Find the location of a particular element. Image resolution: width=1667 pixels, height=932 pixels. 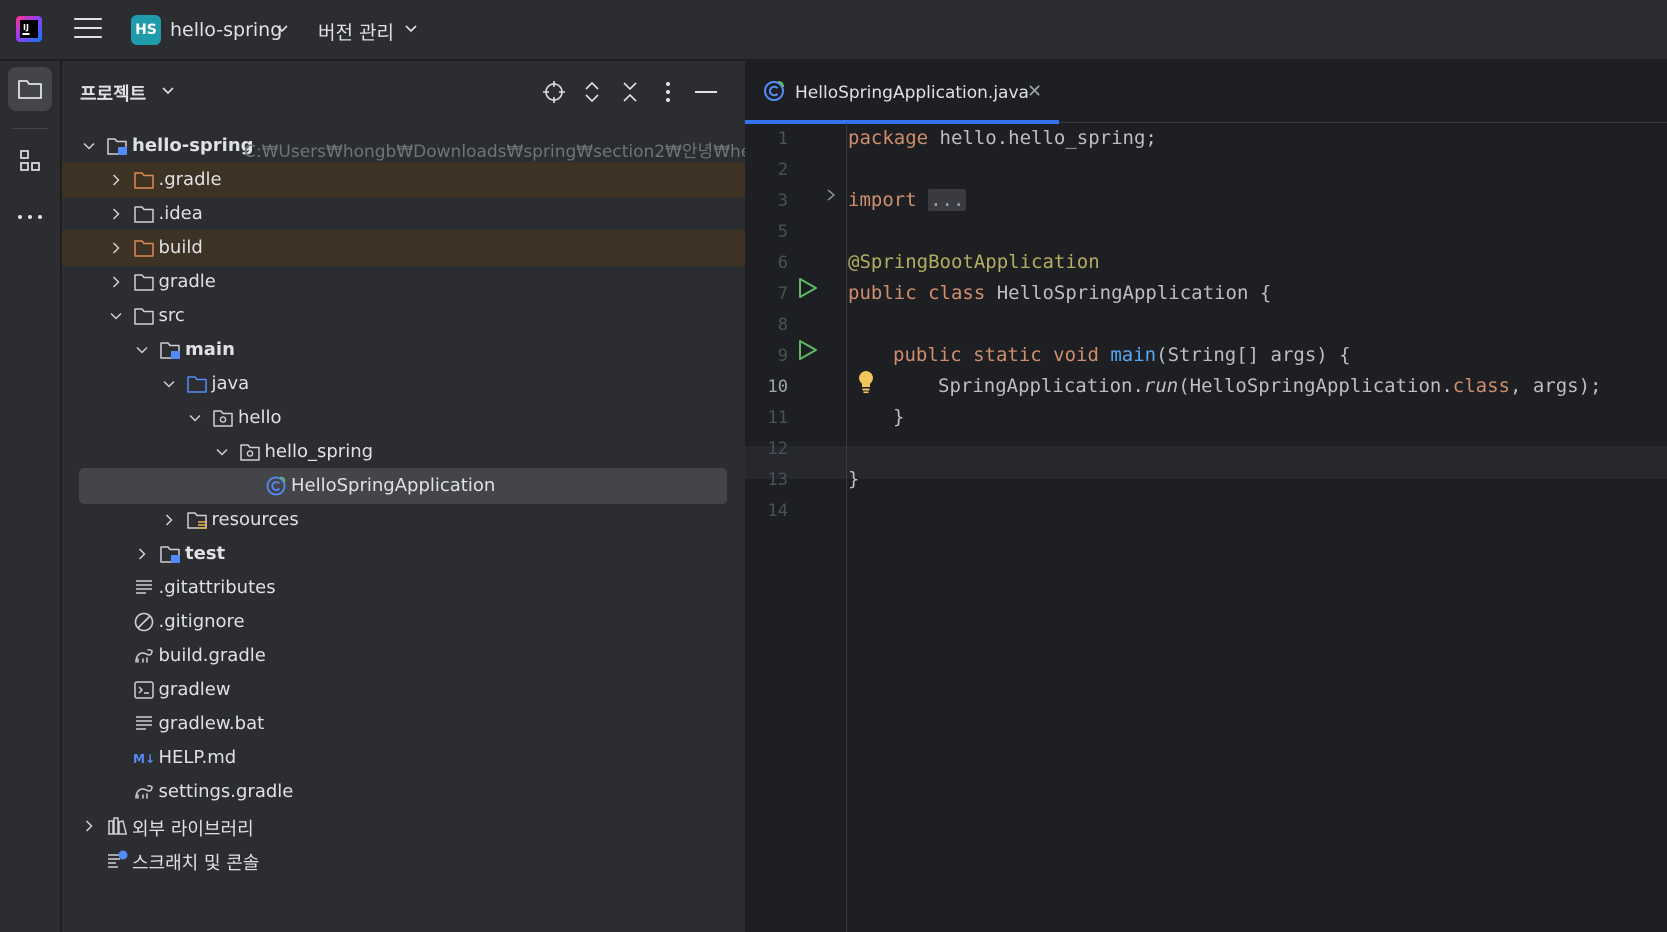

structure-icon is located at coordinates (30, 160).